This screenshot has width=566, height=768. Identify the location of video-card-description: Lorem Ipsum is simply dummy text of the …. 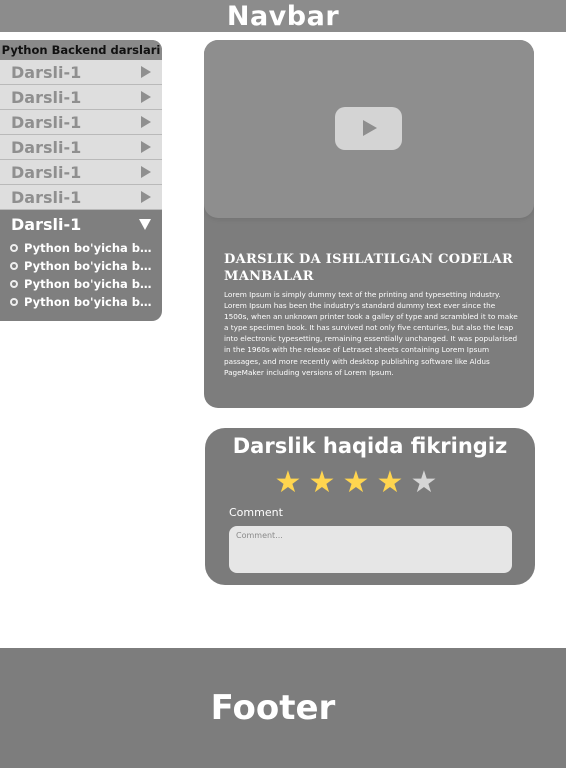
(371, 333).